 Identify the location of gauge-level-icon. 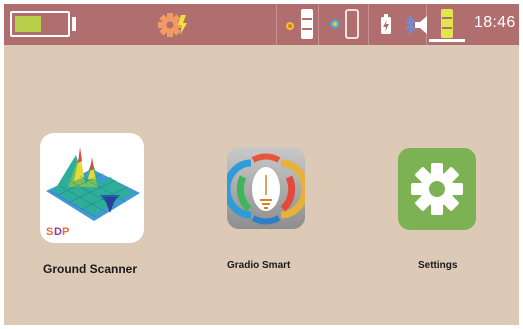
(307, 26).